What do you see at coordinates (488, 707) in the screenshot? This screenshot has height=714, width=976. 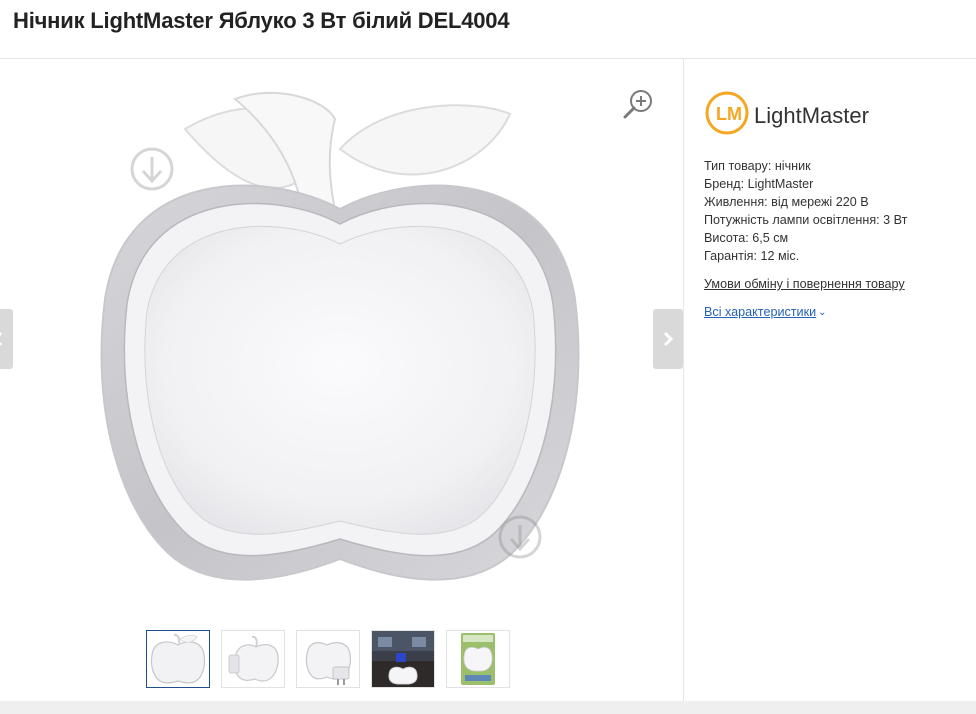 I see `footer-strip` at bounding box center [488, 707].